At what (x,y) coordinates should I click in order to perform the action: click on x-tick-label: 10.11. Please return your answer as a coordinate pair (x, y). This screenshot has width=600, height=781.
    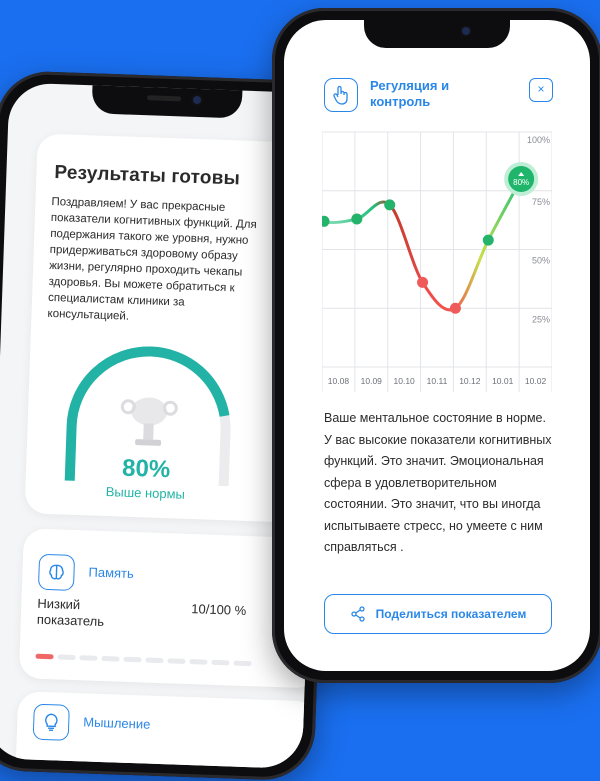
    Looking at the image, I should click on (437, 381).